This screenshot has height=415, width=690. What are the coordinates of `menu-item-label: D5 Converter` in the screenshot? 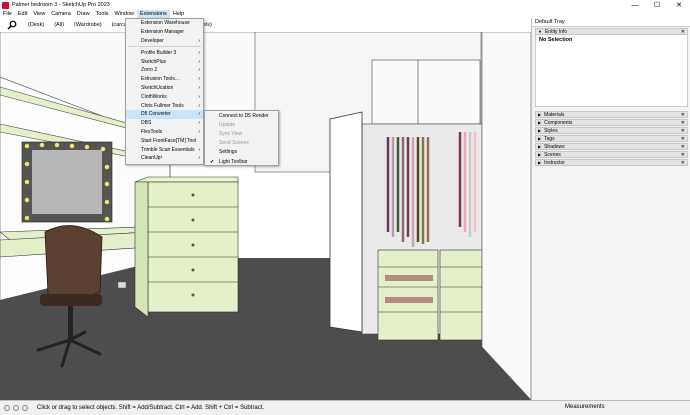 It's located at (156, 114).